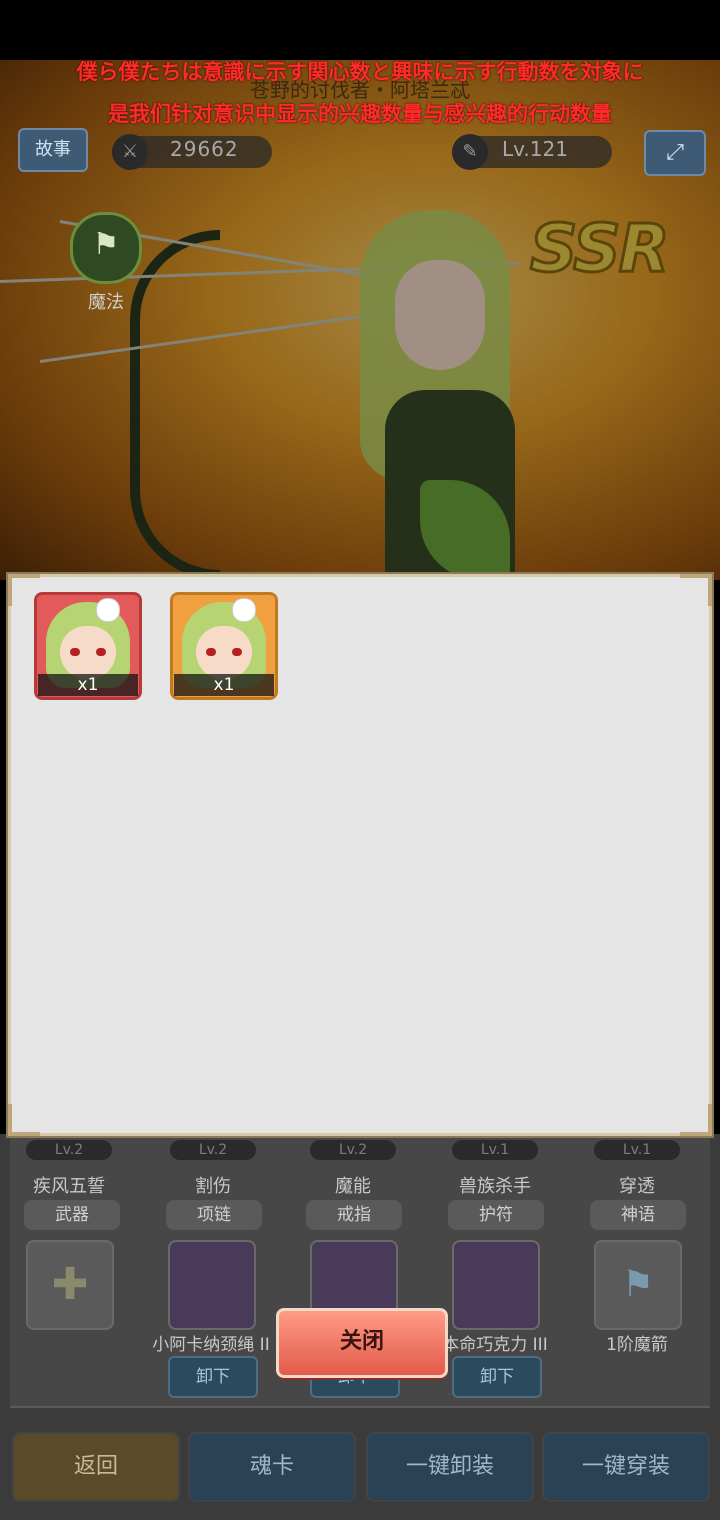 The image size is (720, 1520). I want to click on slot-type-necklace: 项链, so click(214, 1215).